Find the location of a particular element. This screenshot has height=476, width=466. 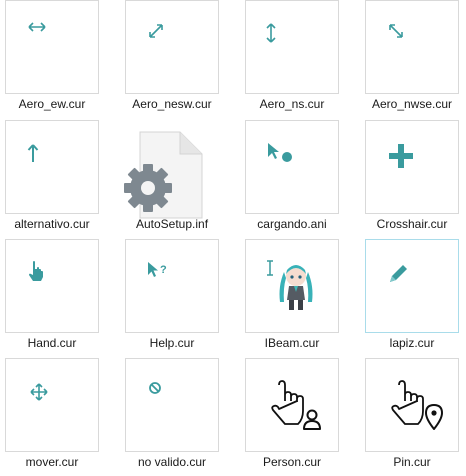

file-item: Hand.cur is located at coordinates (55, 298).